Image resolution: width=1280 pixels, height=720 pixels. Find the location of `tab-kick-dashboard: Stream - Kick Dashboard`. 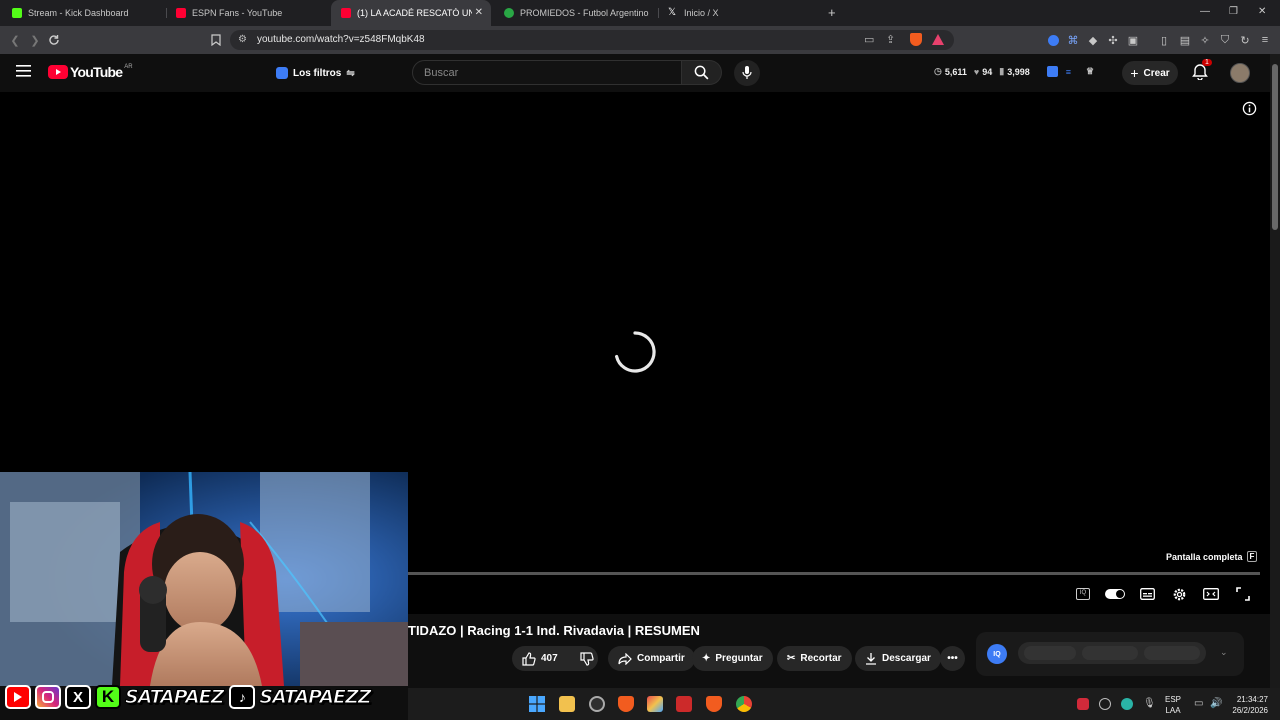

tab-kick-dashboard: Stream - Kick Dashboard is located at coordinates (83, 13).